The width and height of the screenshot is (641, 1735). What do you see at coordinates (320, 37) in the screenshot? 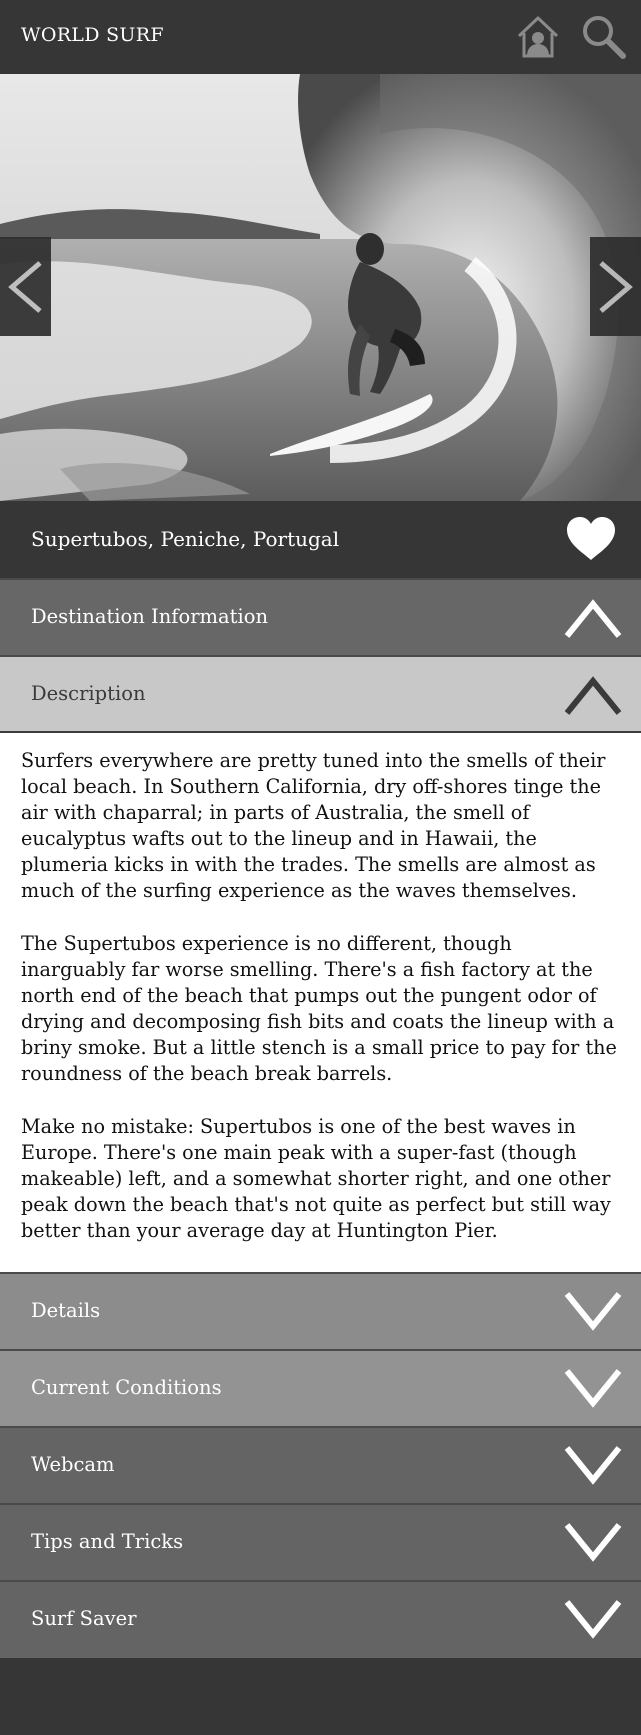
I see `app-header: WORLD SURF` at bounding box center [320, 37].